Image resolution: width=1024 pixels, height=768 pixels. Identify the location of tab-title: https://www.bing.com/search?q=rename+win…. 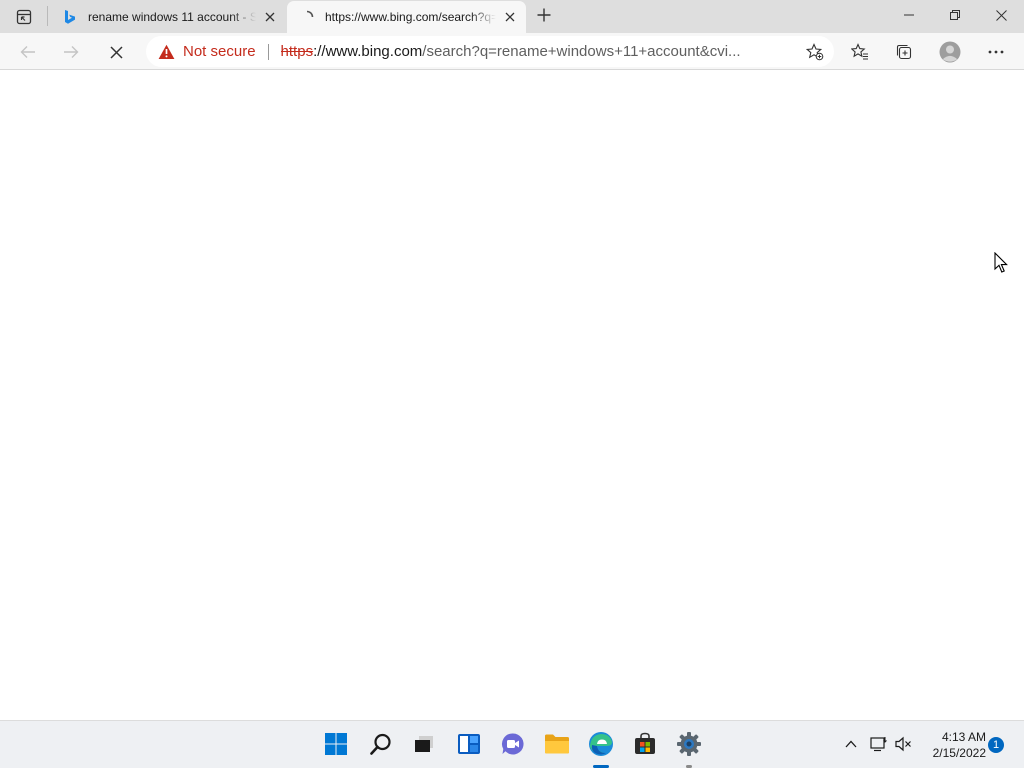
(410, 17).